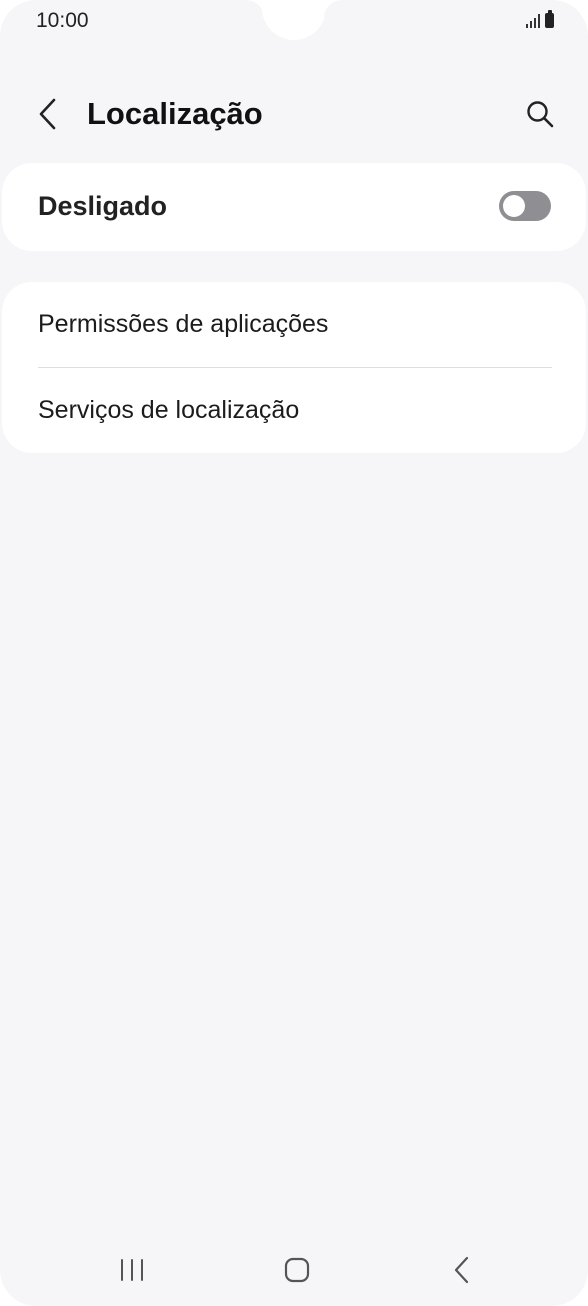 This screenshot has width=588, height=1306. What do you see at coordinates (169, 410) in the screenshot?
I see `list-item-label: Serviços de localização` at bounding box center [169, 410].